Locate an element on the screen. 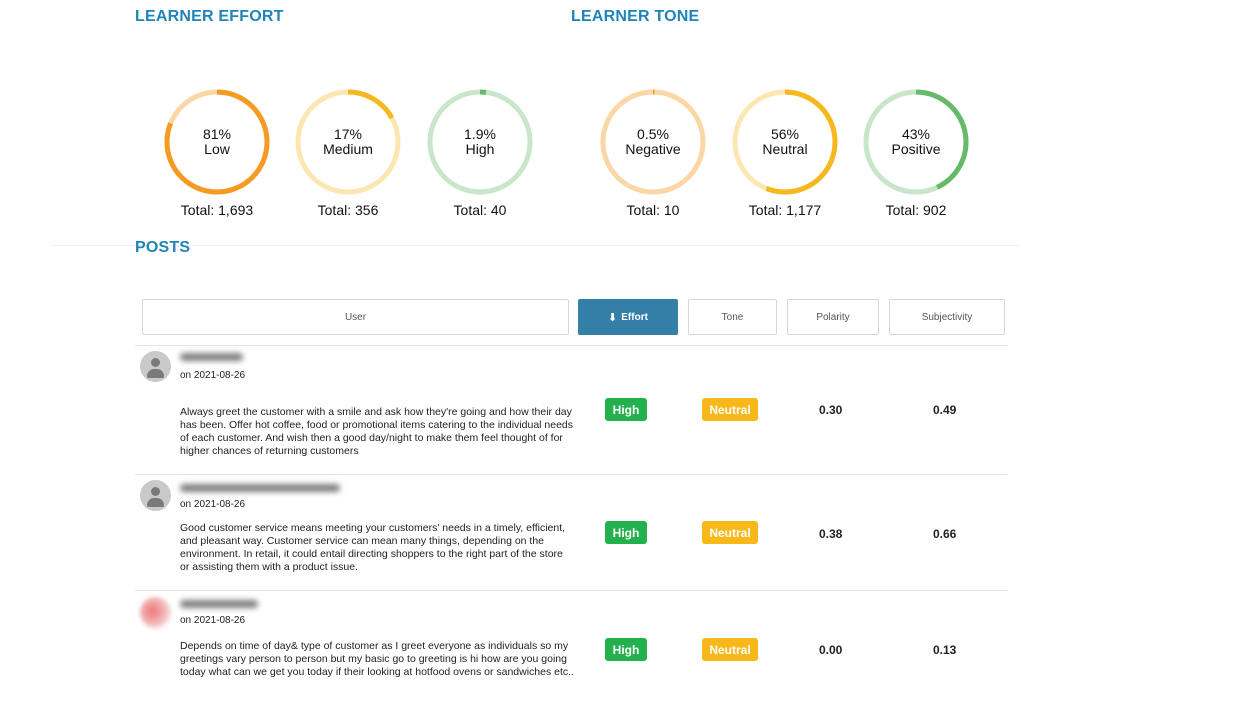 The width and height of the screenshot is (1250, 707). section-divider is located at coordinates (535, 245).